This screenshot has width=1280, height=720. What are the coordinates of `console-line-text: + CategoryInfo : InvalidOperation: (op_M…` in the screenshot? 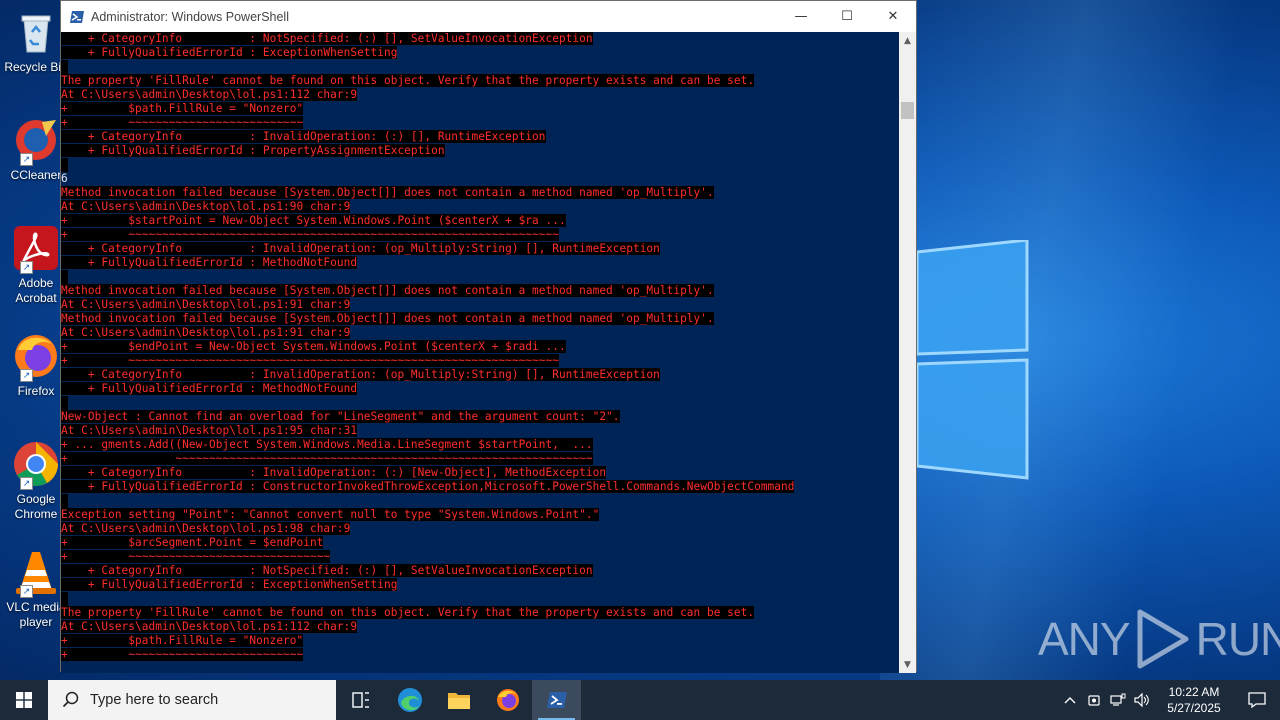 It's located at (360, 374).